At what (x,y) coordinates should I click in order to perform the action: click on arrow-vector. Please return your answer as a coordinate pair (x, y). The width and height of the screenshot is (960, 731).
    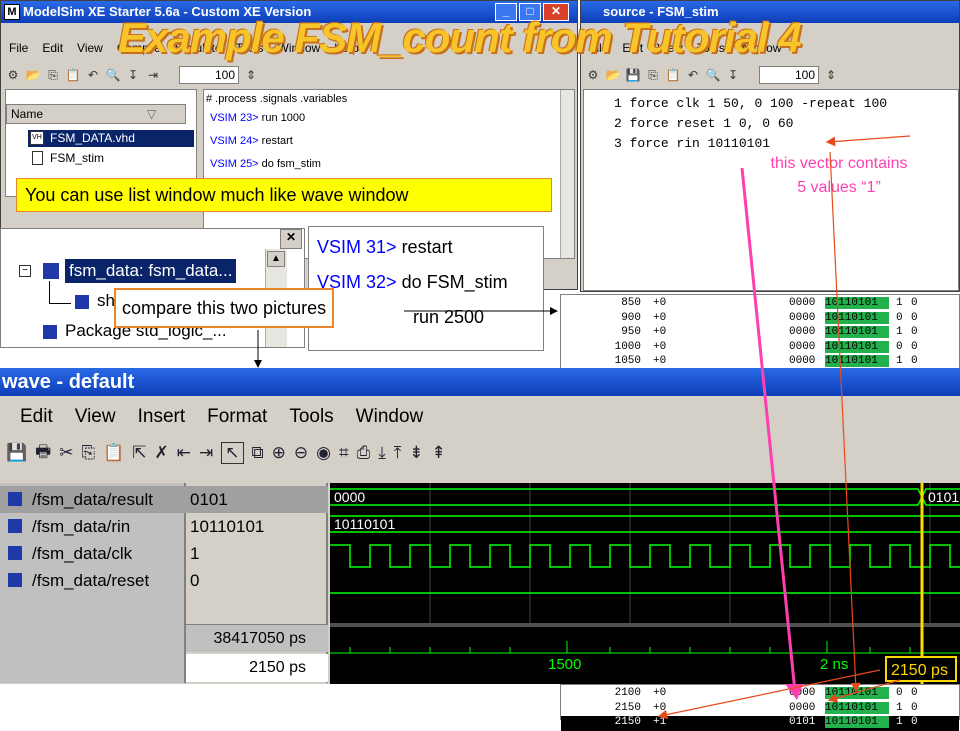
    Looking at the image, I should click on (868, 141).